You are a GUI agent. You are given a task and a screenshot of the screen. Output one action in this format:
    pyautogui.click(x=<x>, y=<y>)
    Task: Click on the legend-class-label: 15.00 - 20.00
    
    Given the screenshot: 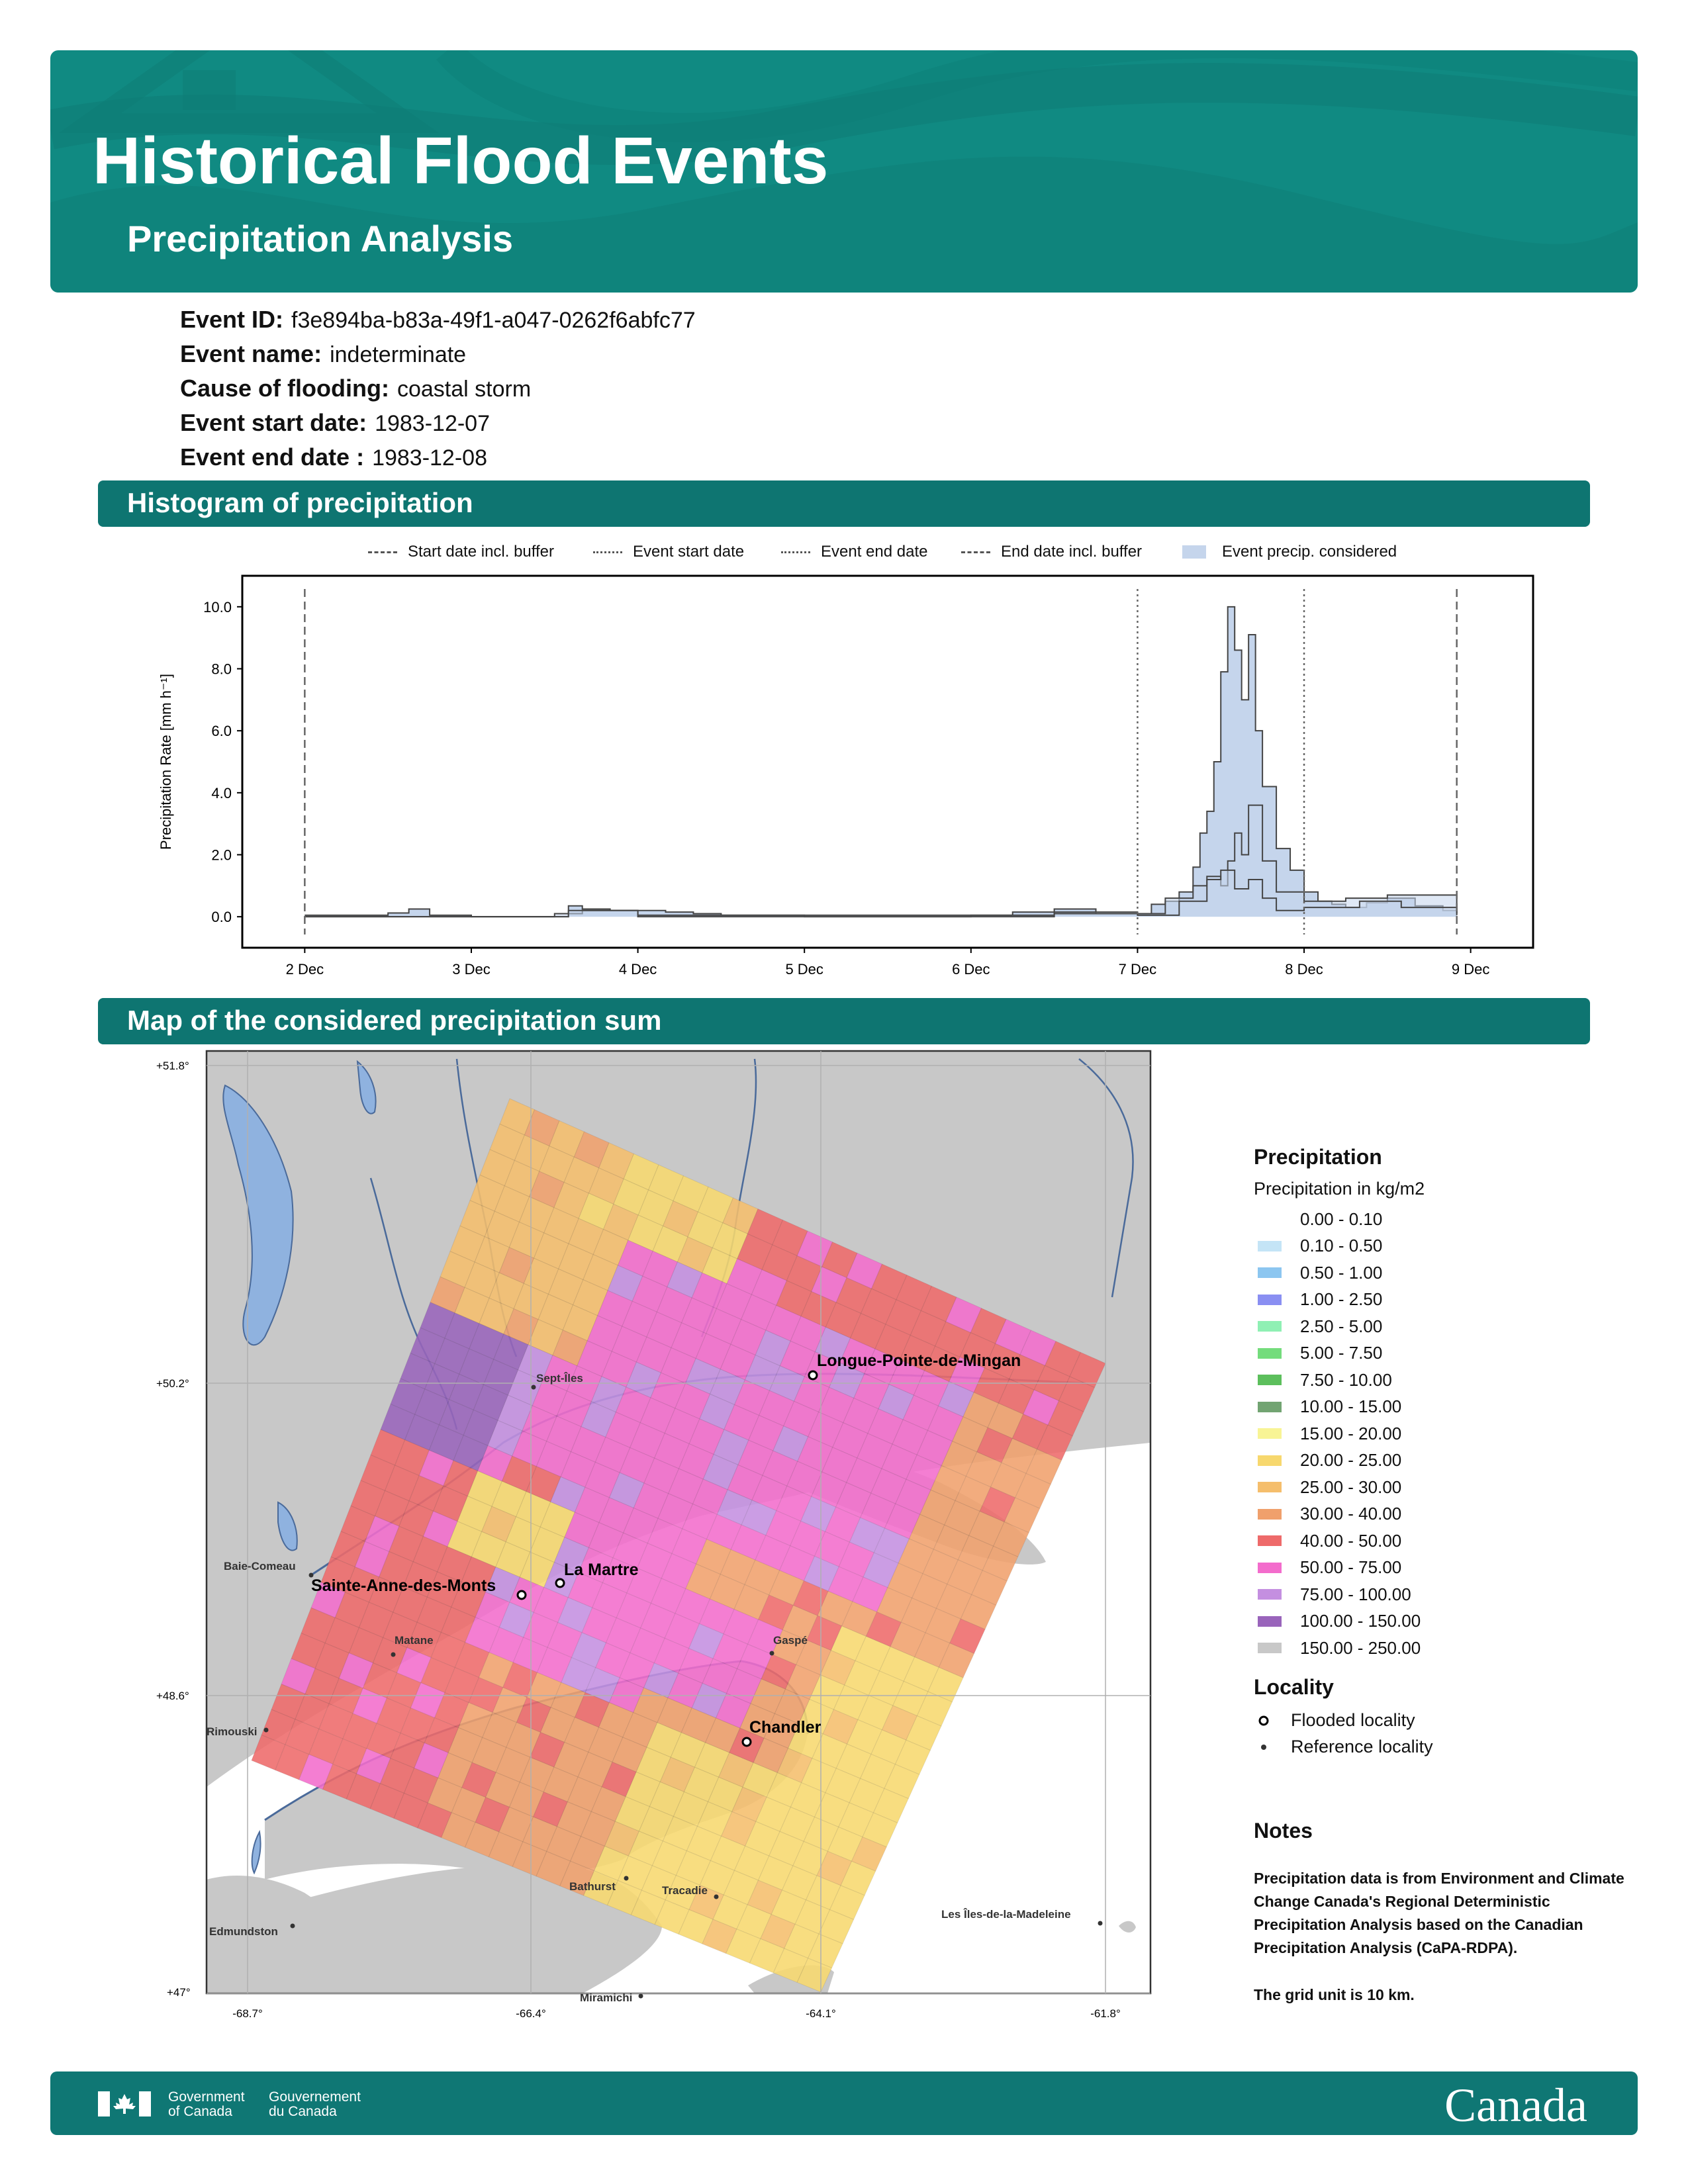 What is the action you would take?
    pyautogui.click(x=1351, y=1433)
    